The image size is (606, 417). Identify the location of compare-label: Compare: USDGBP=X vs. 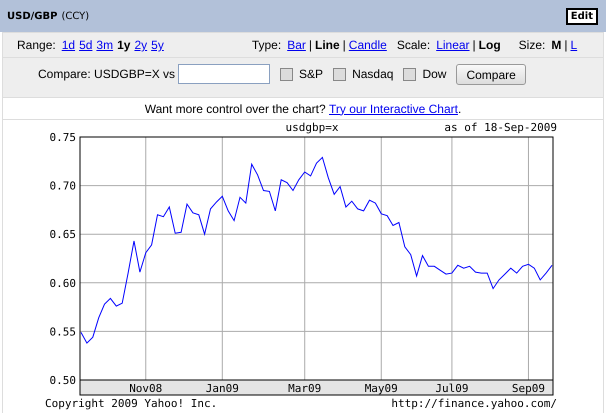
(107, 74).